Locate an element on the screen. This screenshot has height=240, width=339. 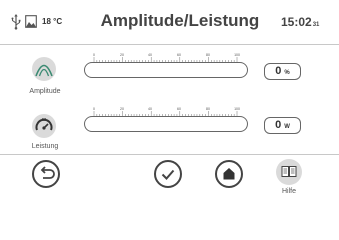
clock-time: 15:02 is located at coordinates (296, 22).